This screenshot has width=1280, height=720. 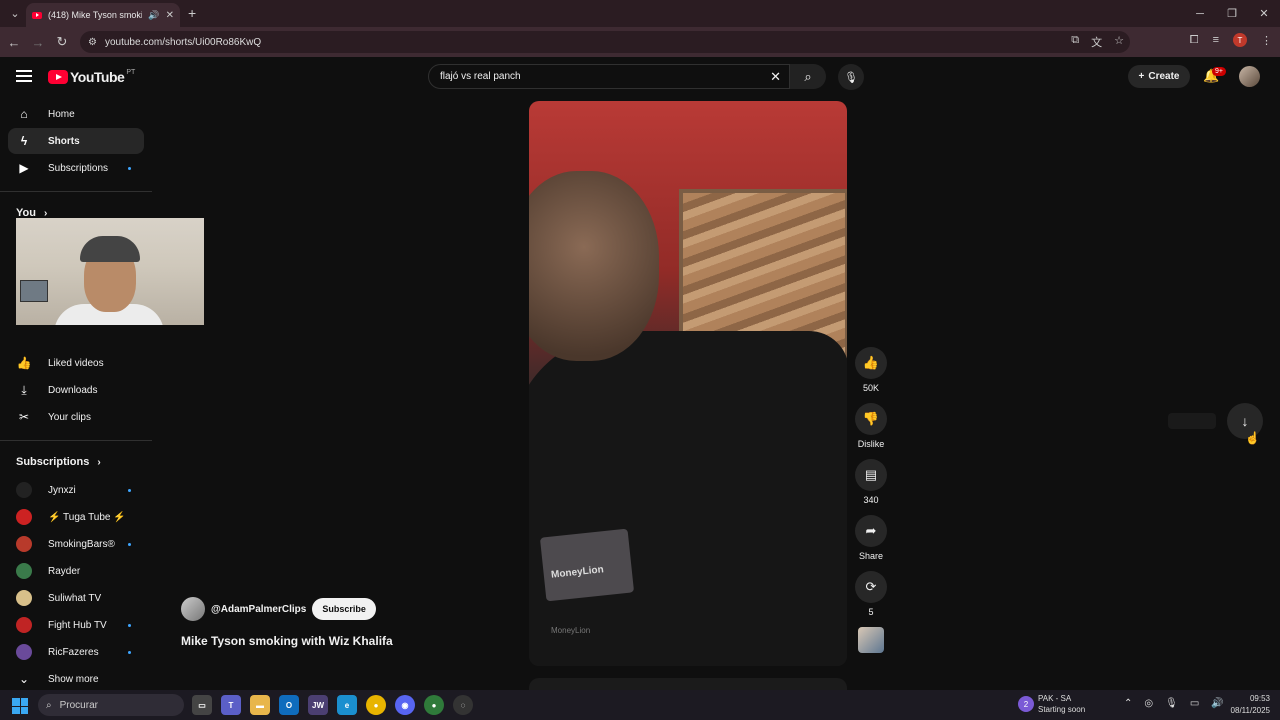 I want to click on thumbs-up-icon: 👍, so click(x=24, y=363).